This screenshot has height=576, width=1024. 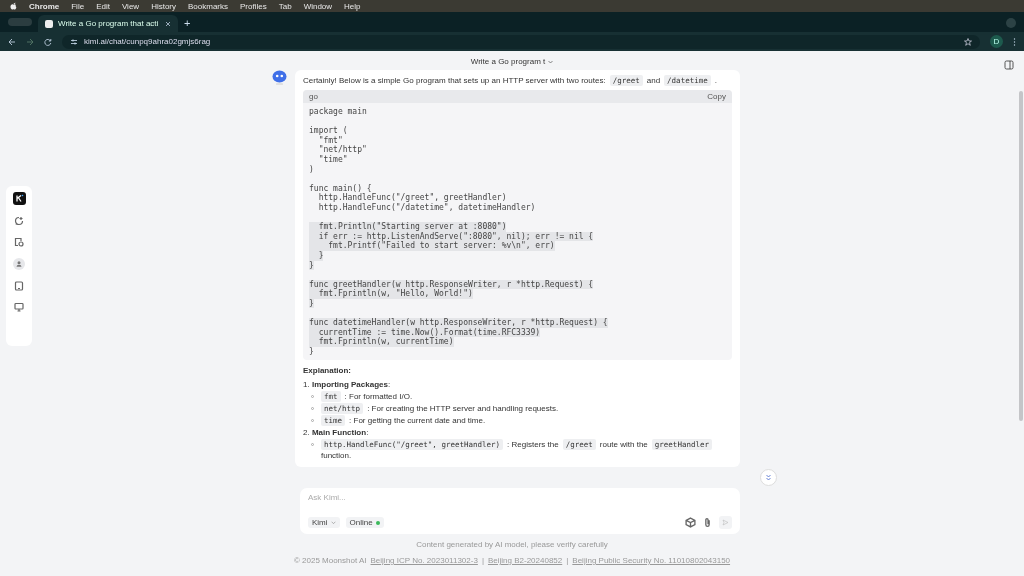 What do you see at coordinates (208, 6) in the screenshot?
I see `menu-item: Bookmarks` at bounding box center [208, 6].